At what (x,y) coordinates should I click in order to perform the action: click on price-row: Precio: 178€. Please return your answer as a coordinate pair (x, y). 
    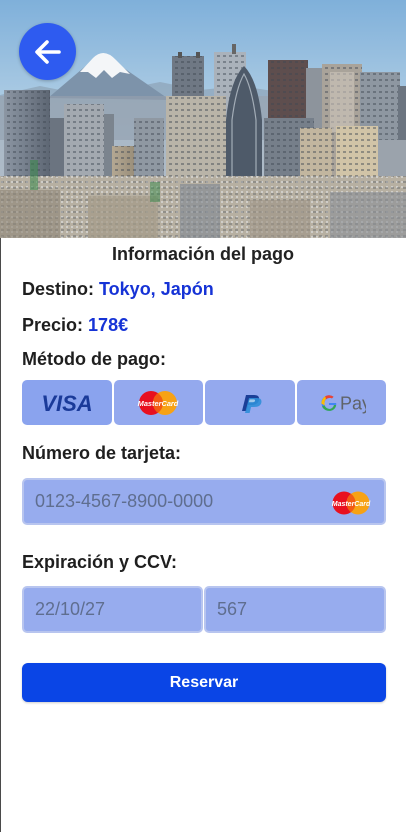
    Looking at the image, I should click on (75, 325).